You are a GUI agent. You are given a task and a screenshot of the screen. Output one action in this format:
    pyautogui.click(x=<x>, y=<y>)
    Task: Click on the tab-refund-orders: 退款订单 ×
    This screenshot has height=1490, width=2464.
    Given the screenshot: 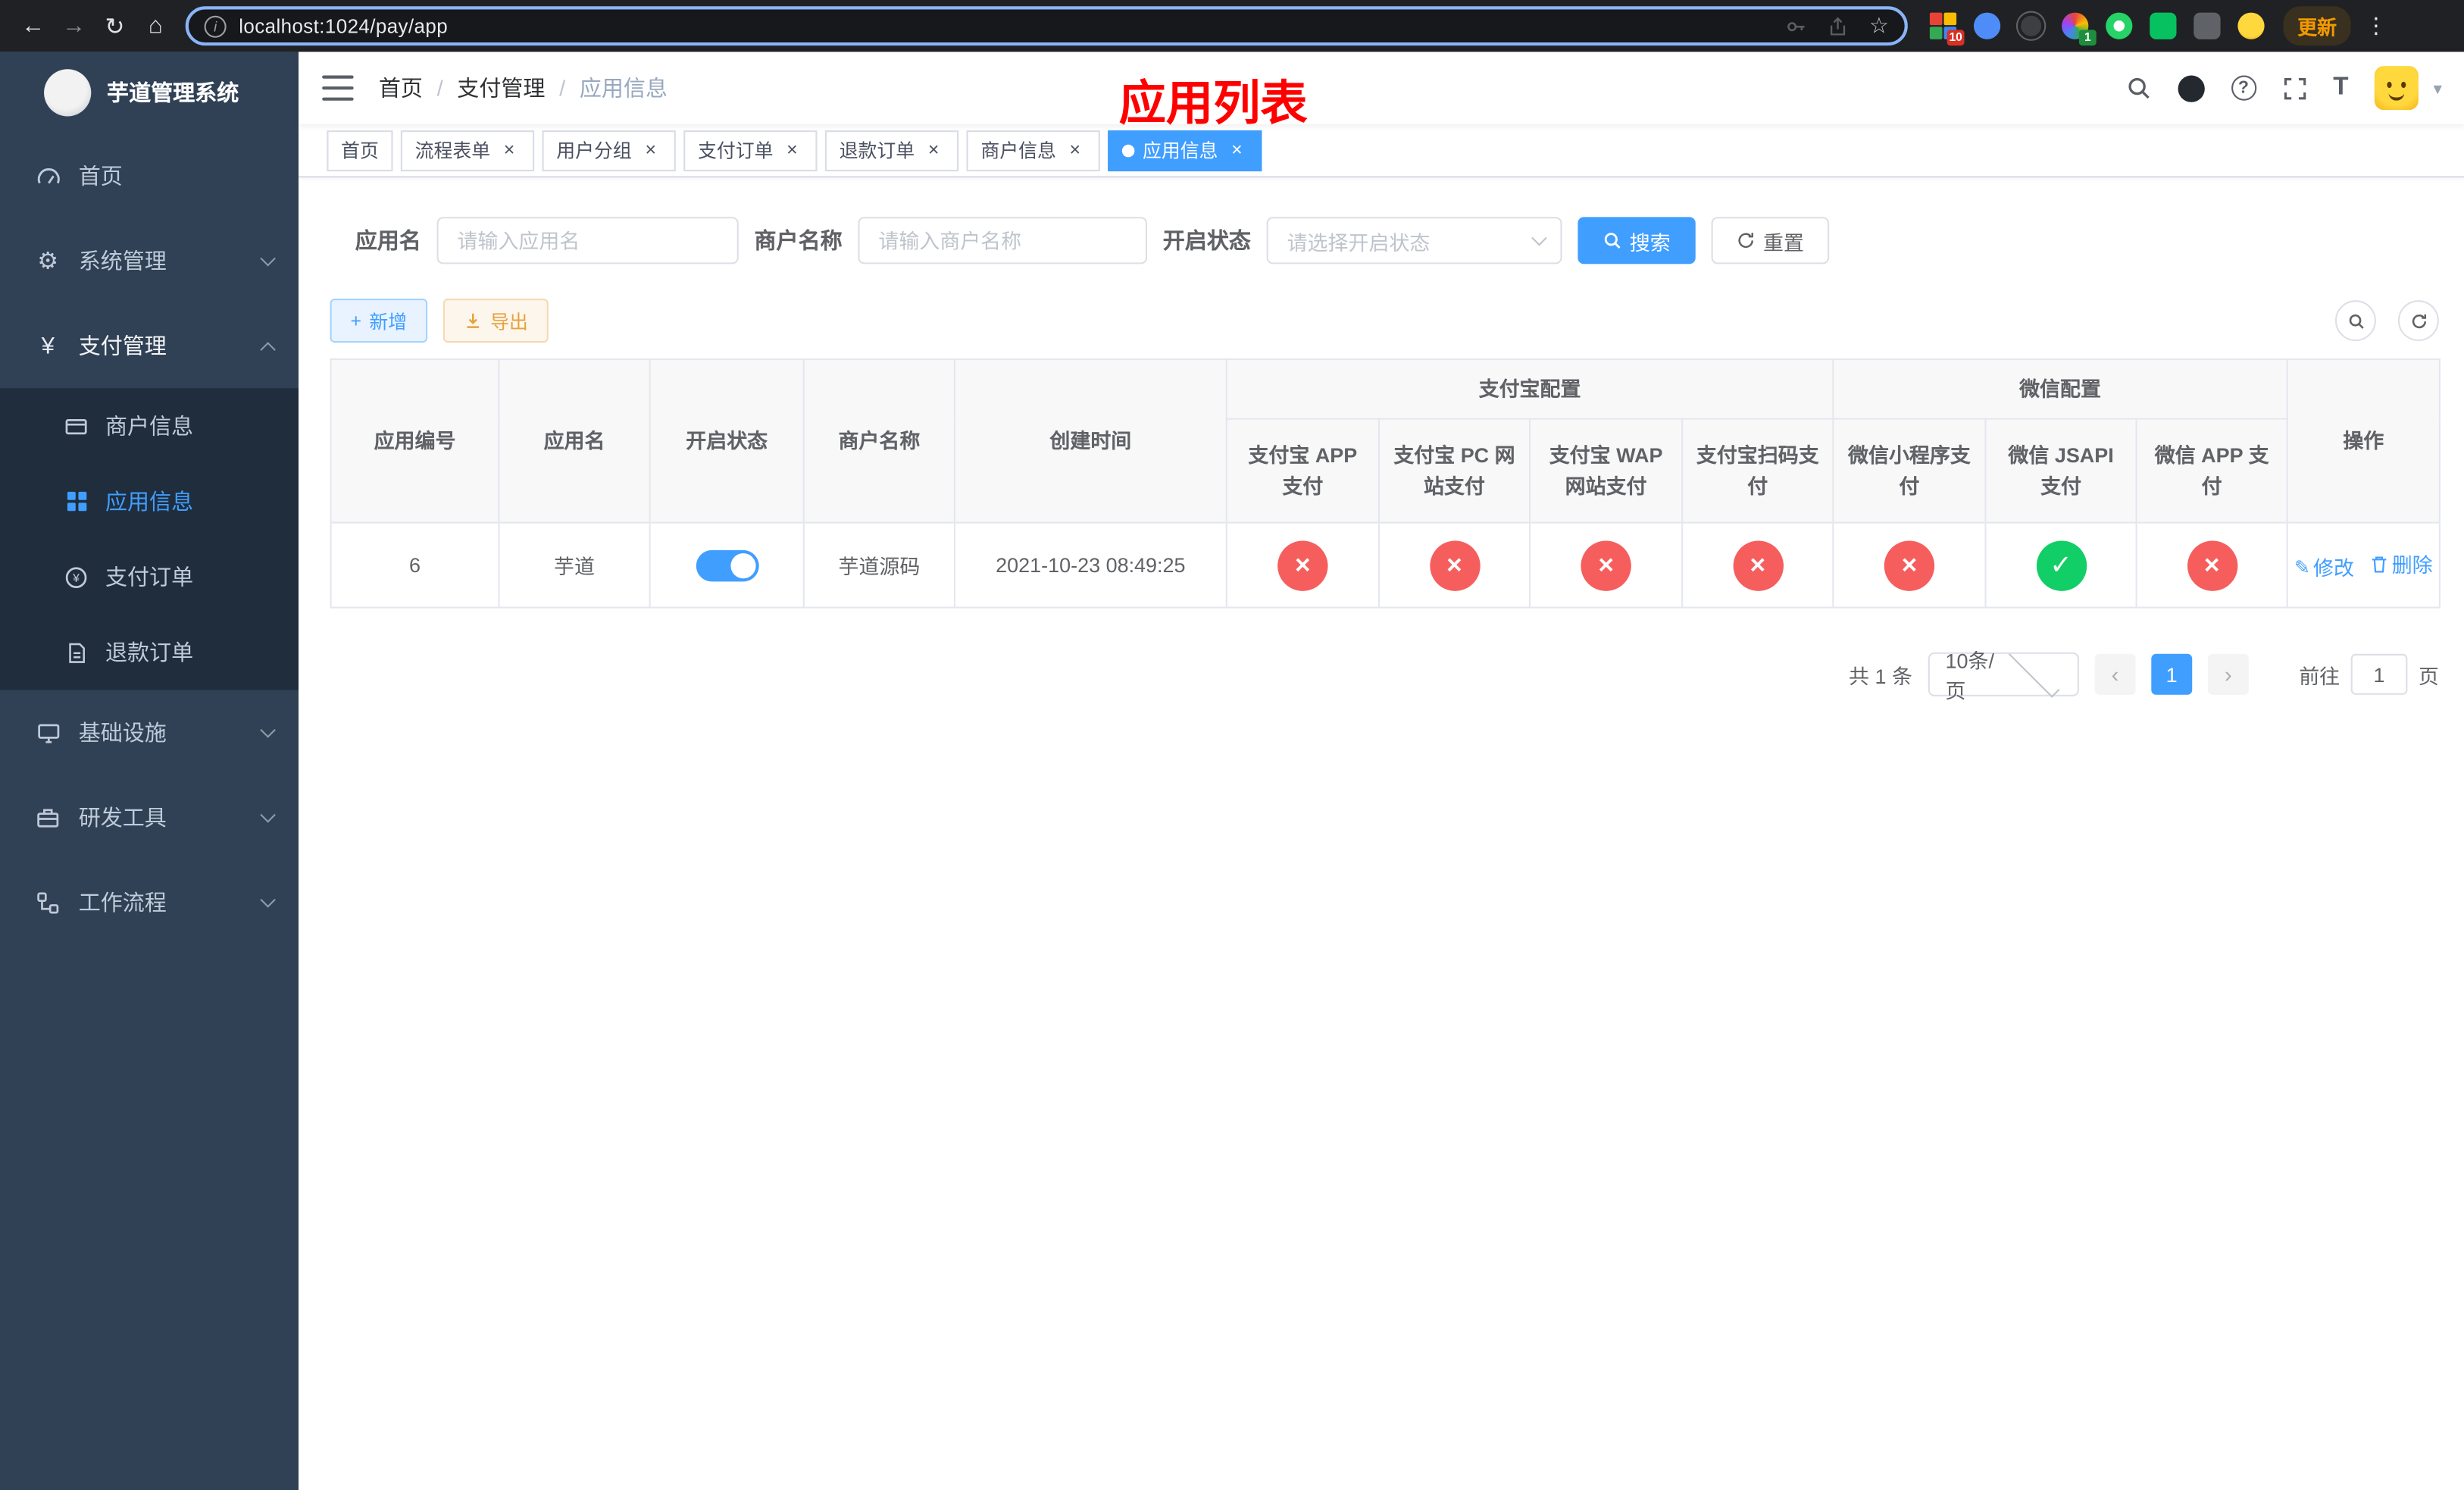 What is the action you would take?
    pyautogui.click(x=891, y=150)
    